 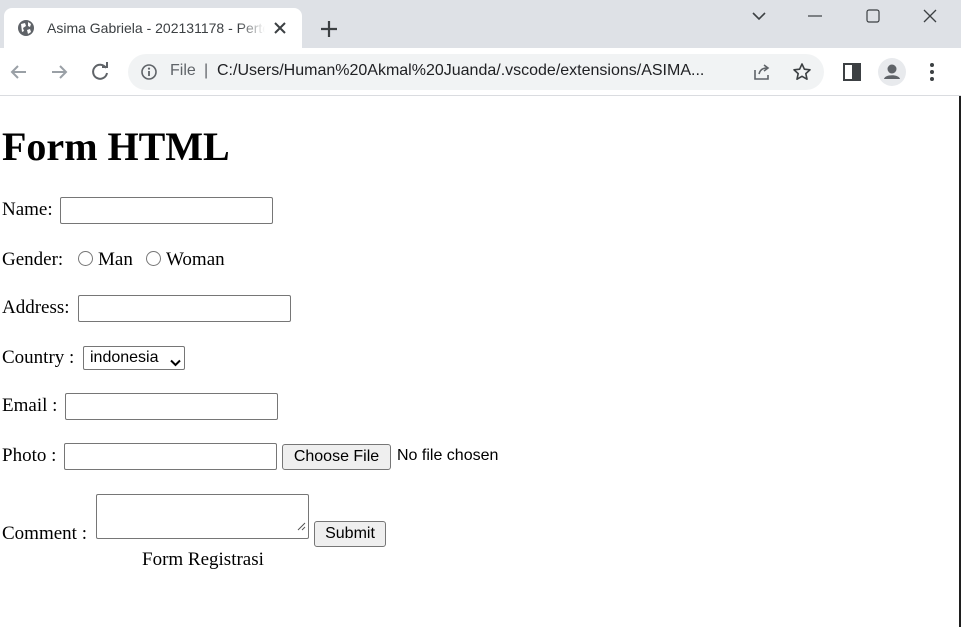 I want to click on photo-label: Photo :, so click(x=29, y=455).